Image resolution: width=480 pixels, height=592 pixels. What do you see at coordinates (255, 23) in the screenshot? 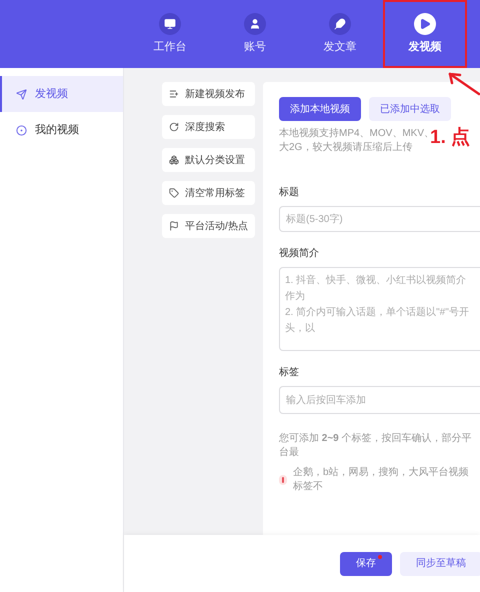
I see `user-icon` at bounding box center [255, 23].